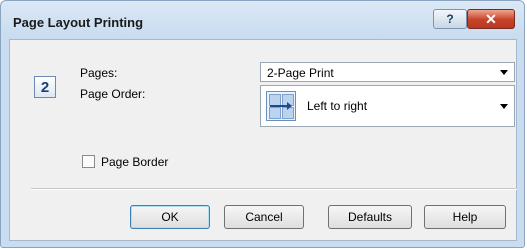 Image resolution: width=527 pixels, height=250 pixels. What do you see at coordinates (289, 106) in the screenshot?
I see `arrowhead-icon` at bounding box center [289, 106].